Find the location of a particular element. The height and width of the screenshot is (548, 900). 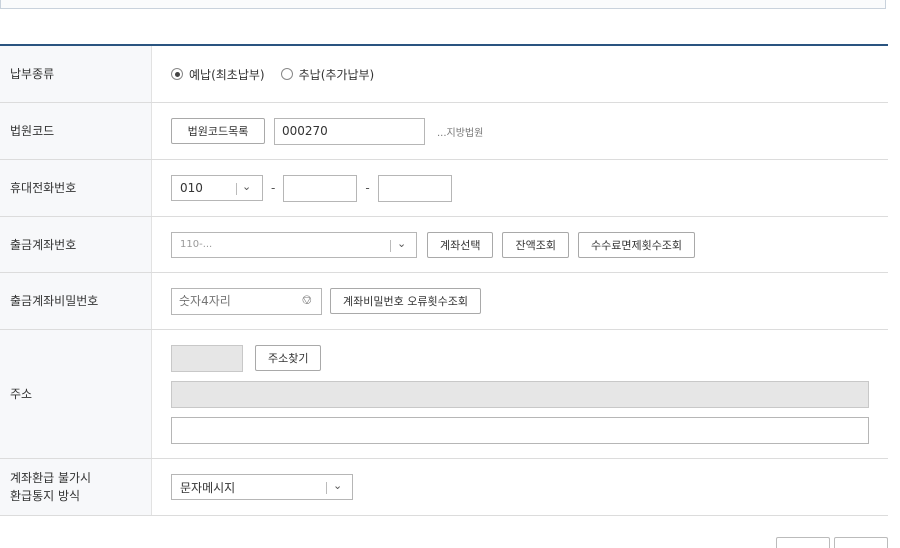

radio-additional-pay: 추납(추가납부) is located at coordinates (327, 74).